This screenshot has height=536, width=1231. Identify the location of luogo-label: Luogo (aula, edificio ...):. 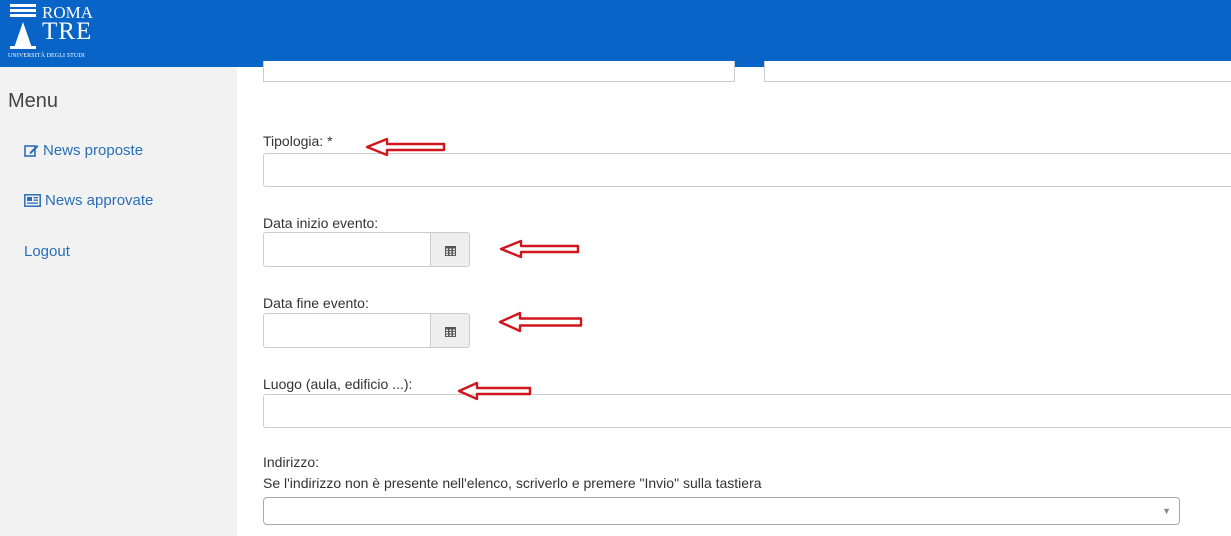
(338, 384).